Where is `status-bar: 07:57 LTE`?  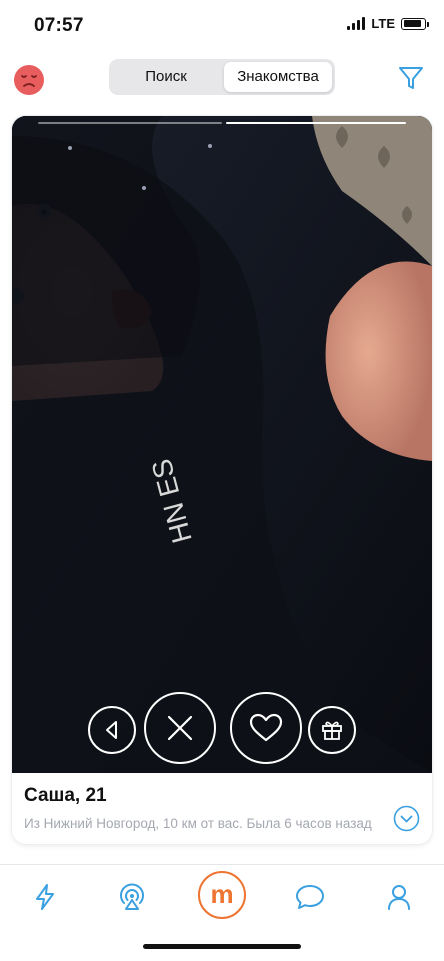
status-bar: 07:57 LTE is located at coordinates (222, 25).